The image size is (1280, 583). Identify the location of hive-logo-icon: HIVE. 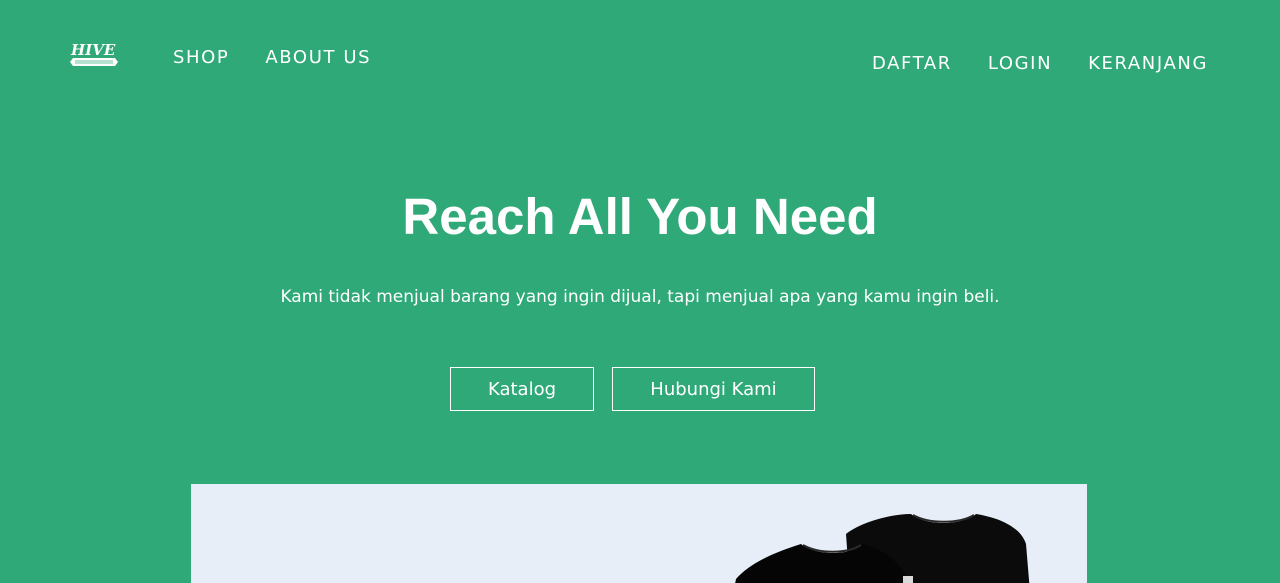
(94, 53).